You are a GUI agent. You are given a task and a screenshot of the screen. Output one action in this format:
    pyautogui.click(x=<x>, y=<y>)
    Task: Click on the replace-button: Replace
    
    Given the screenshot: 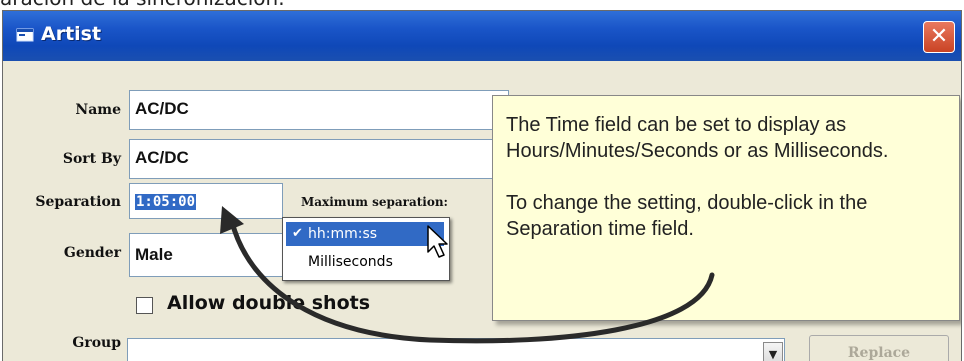 What is the action you would take?
    pyautogui.click(x=879, y=348)
    